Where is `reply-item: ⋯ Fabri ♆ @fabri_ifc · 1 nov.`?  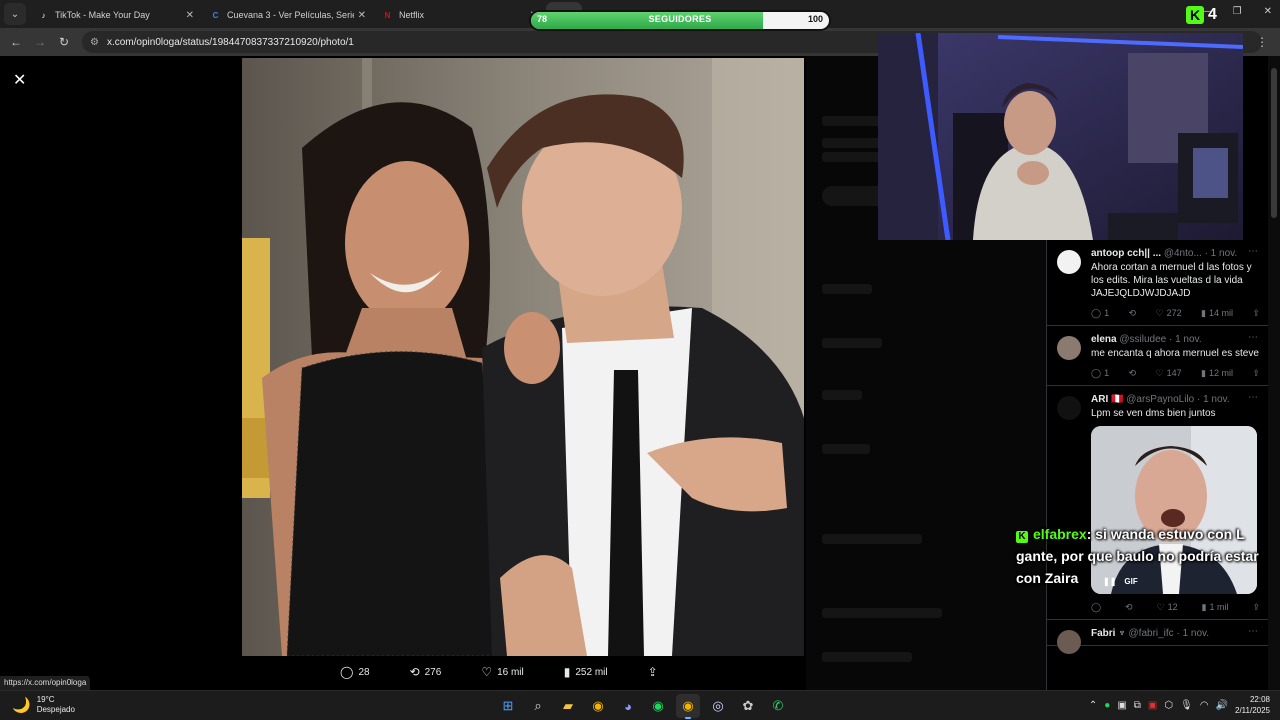
reply-item: ⋯ Fabri ♆ @fabri_ifc · 1 nov. is located at coordinates (1157, 637).